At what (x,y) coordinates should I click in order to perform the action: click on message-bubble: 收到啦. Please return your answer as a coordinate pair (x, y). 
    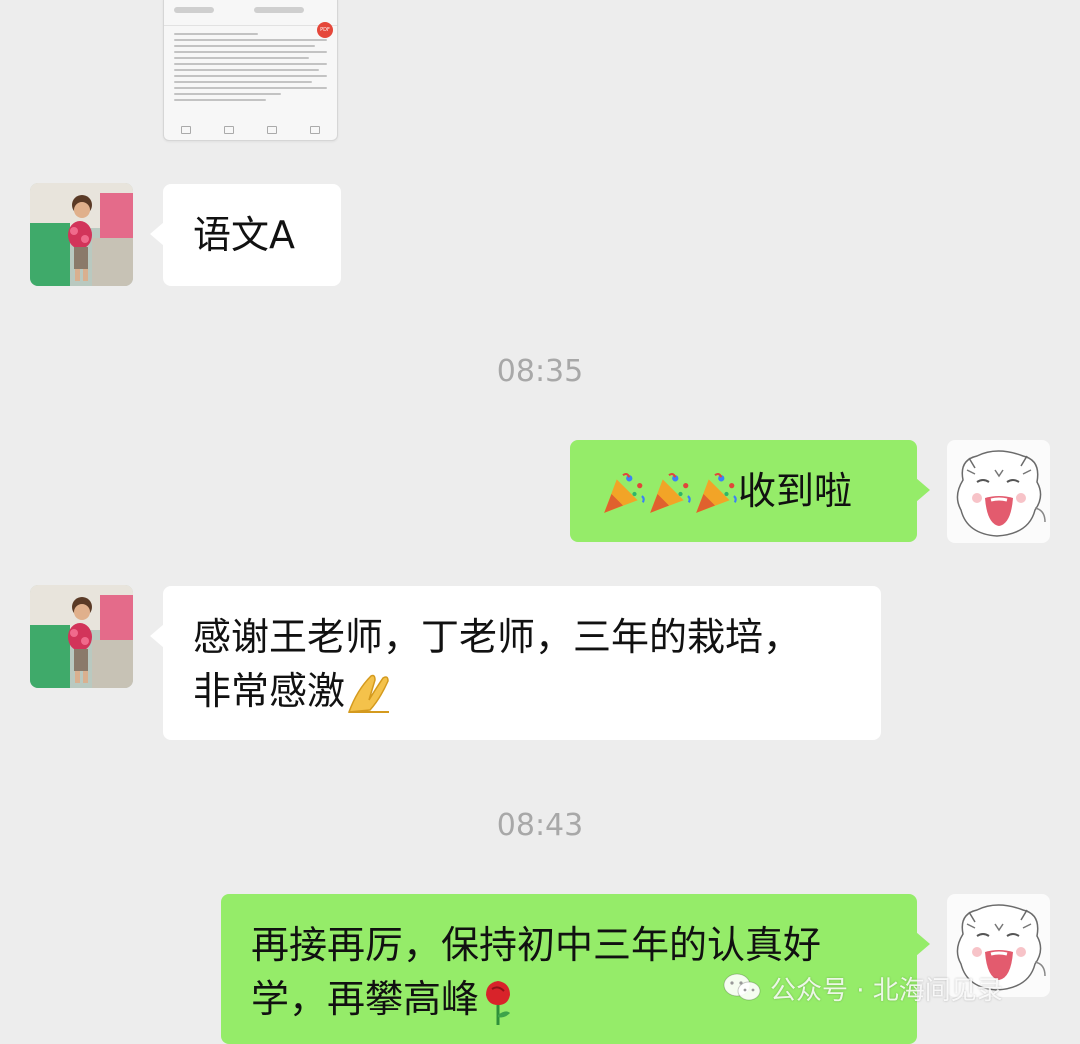
    Looking at the image, I should click on (750, 491).